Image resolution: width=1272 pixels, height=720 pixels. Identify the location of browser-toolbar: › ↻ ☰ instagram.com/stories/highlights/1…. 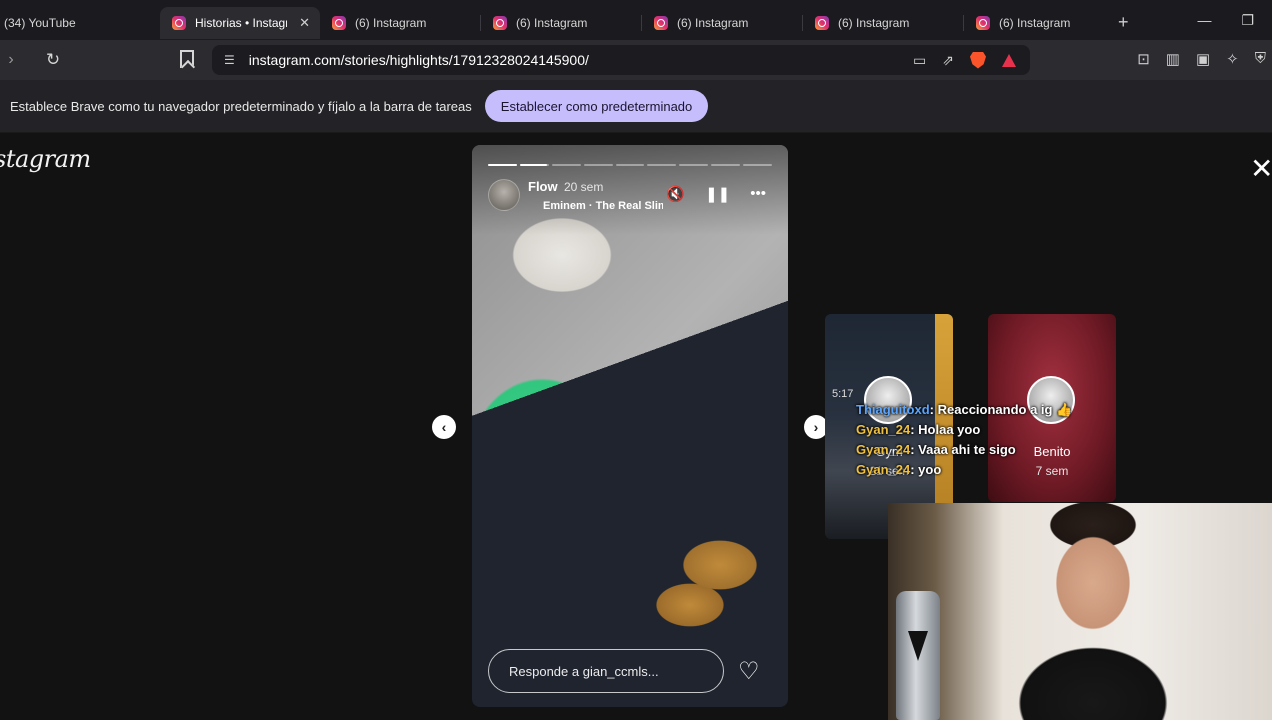
(636, 60).